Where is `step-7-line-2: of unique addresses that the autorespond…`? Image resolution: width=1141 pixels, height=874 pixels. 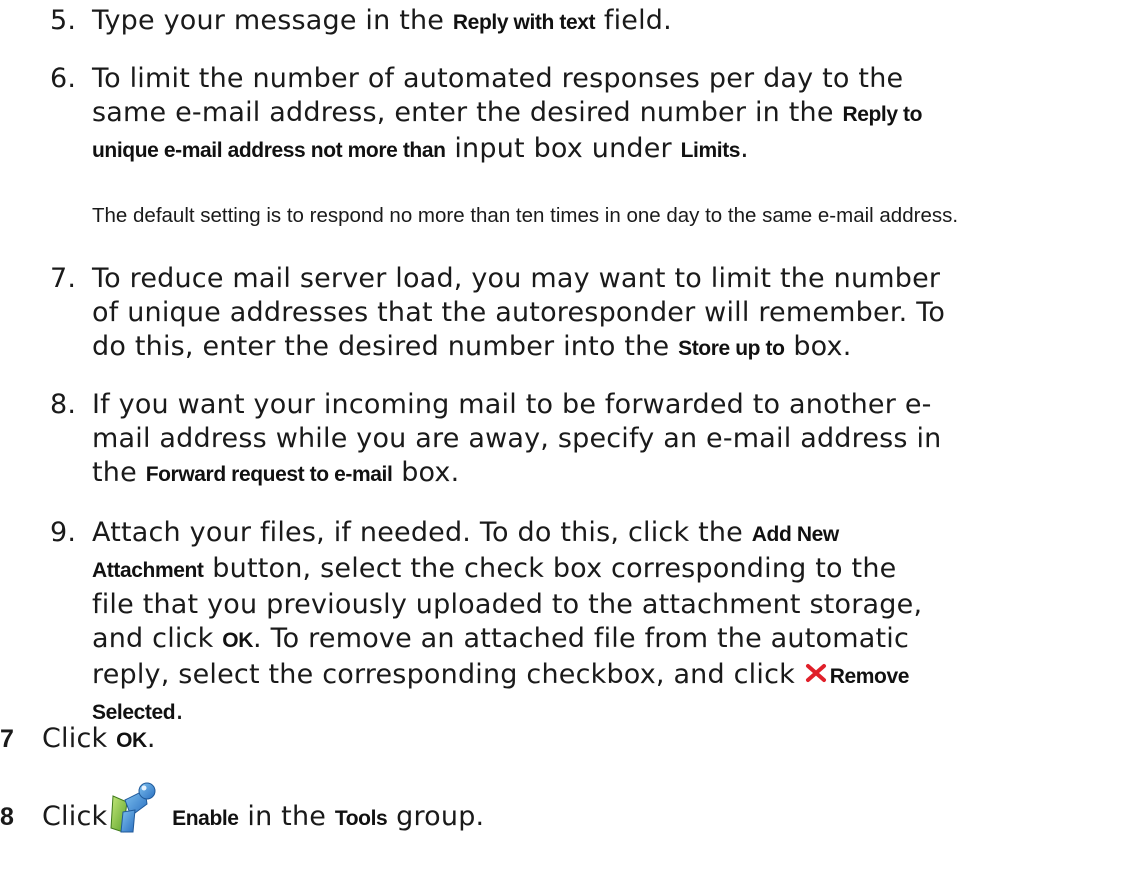
step-7-line-2: of unique addresses that the autorespond… is located at coordinates (519, 312).